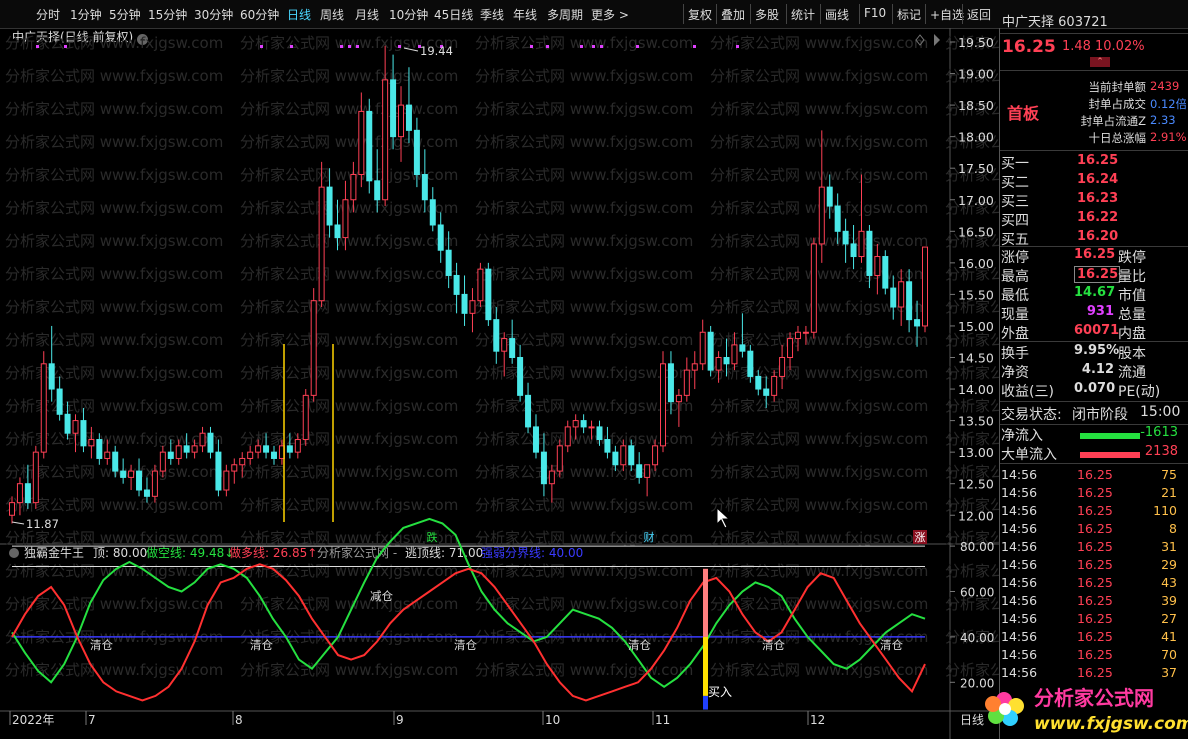  Describe the element at coordinates (1117, 138) in the screenshot. I see `seal-label: 十日总涨幅` at that location.